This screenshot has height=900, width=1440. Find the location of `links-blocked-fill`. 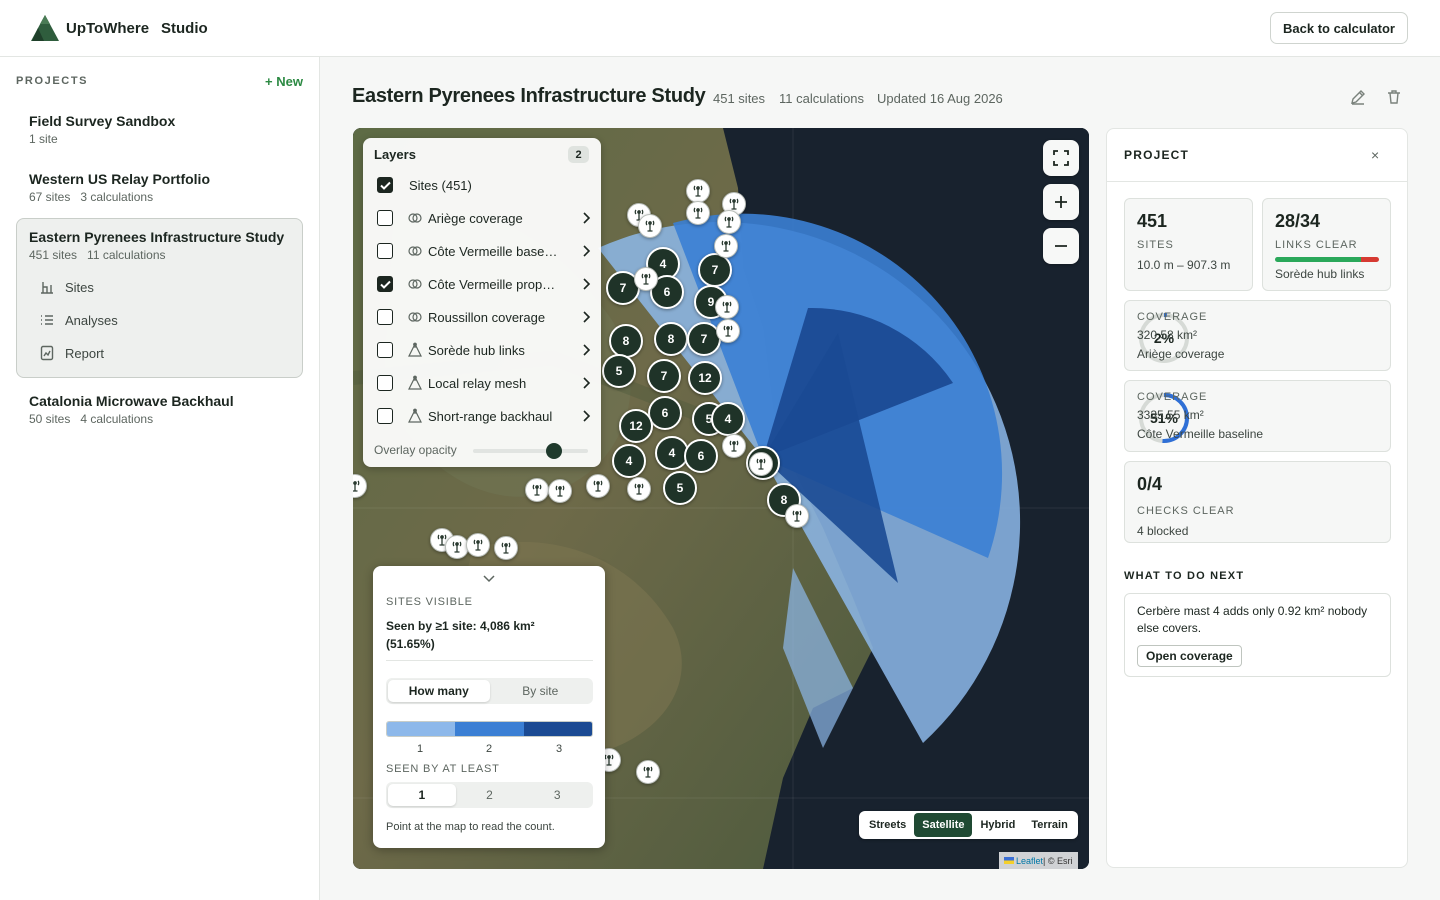

links-blocked-fill is located at coordinates (1369, 259).